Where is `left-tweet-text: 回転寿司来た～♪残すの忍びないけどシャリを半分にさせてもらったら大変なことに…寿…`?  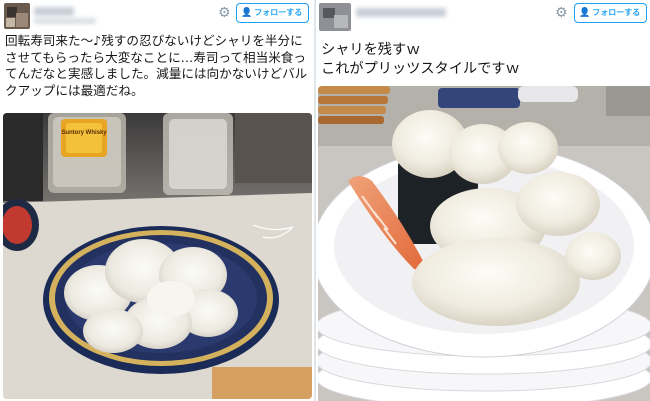 left-tweet-text: 回転寿司来た～♪残すの忍びないけどシャリを半分にさせてもらったら大変なことに…寿… is located at coordinates (156, 65).